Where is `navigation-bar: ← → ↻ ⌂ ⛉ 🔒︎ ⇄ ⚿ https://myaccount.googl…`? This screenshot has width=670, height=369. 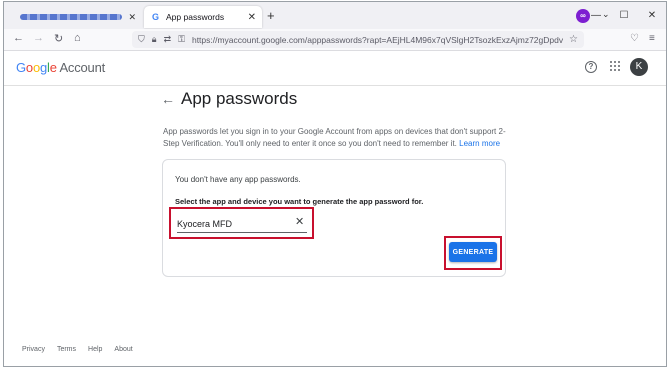
navigation-bar: ← → ↻ ⌂ ⛉ 🔒︎ ⇄ ⚿ https://myaccount.googl… is located at coordinates (335, 40).